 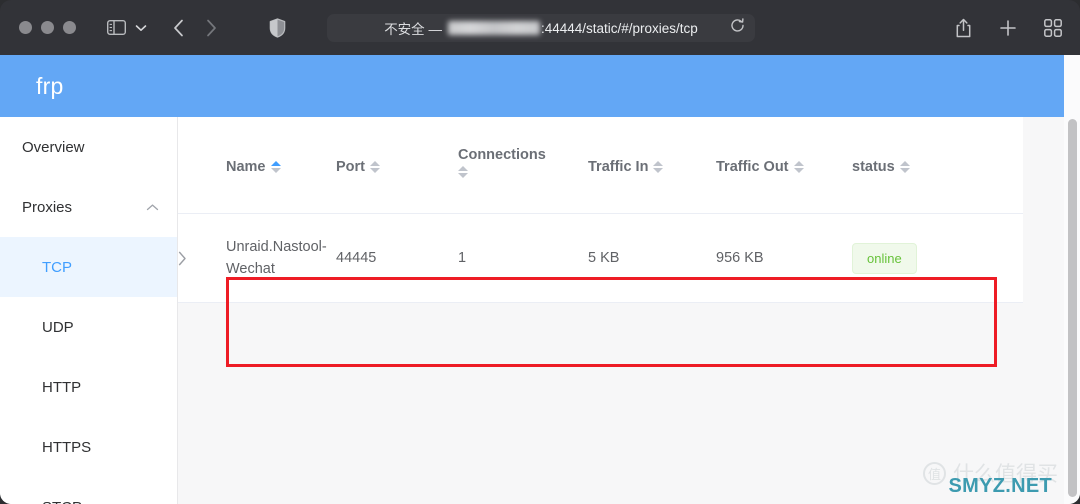 I want to click on plus-icon, so click(x=1008, y=28).